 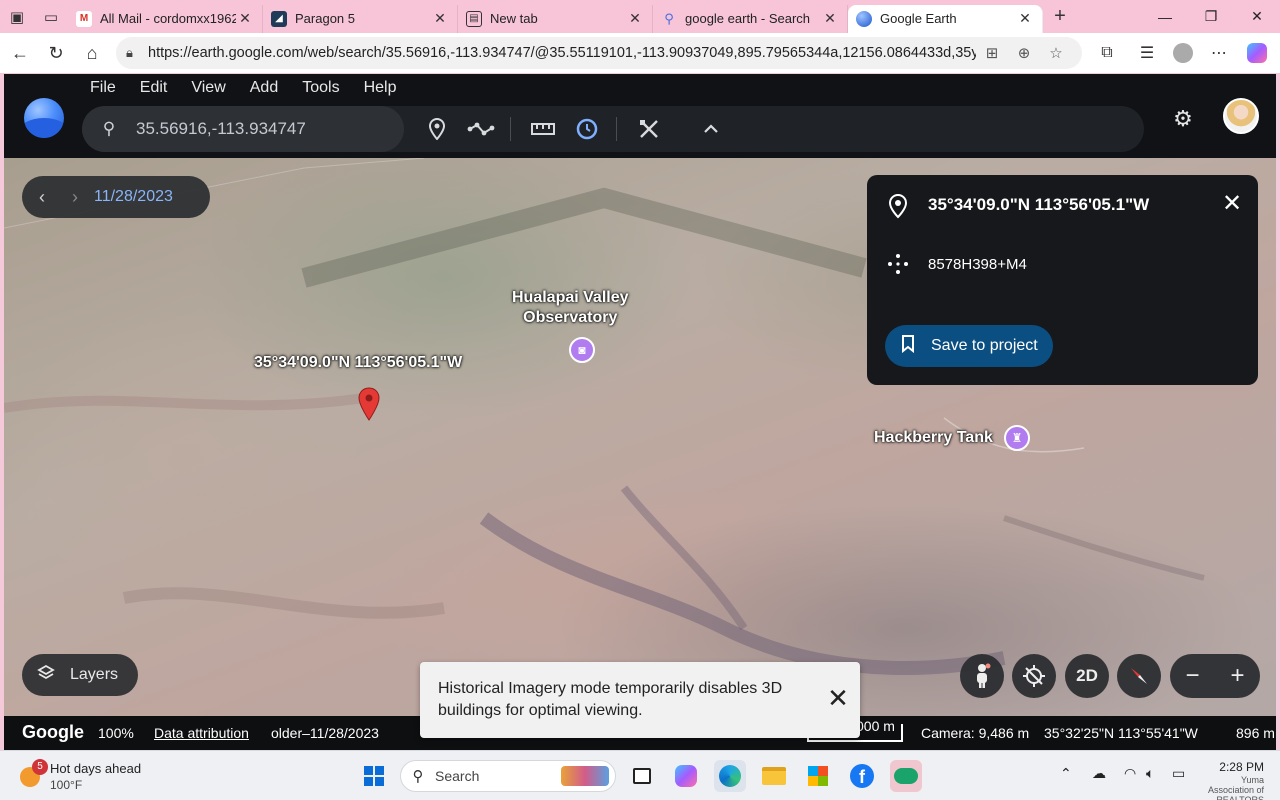 I want to click on site-info-icon: 🔒︎, so click(x=137, y=53).